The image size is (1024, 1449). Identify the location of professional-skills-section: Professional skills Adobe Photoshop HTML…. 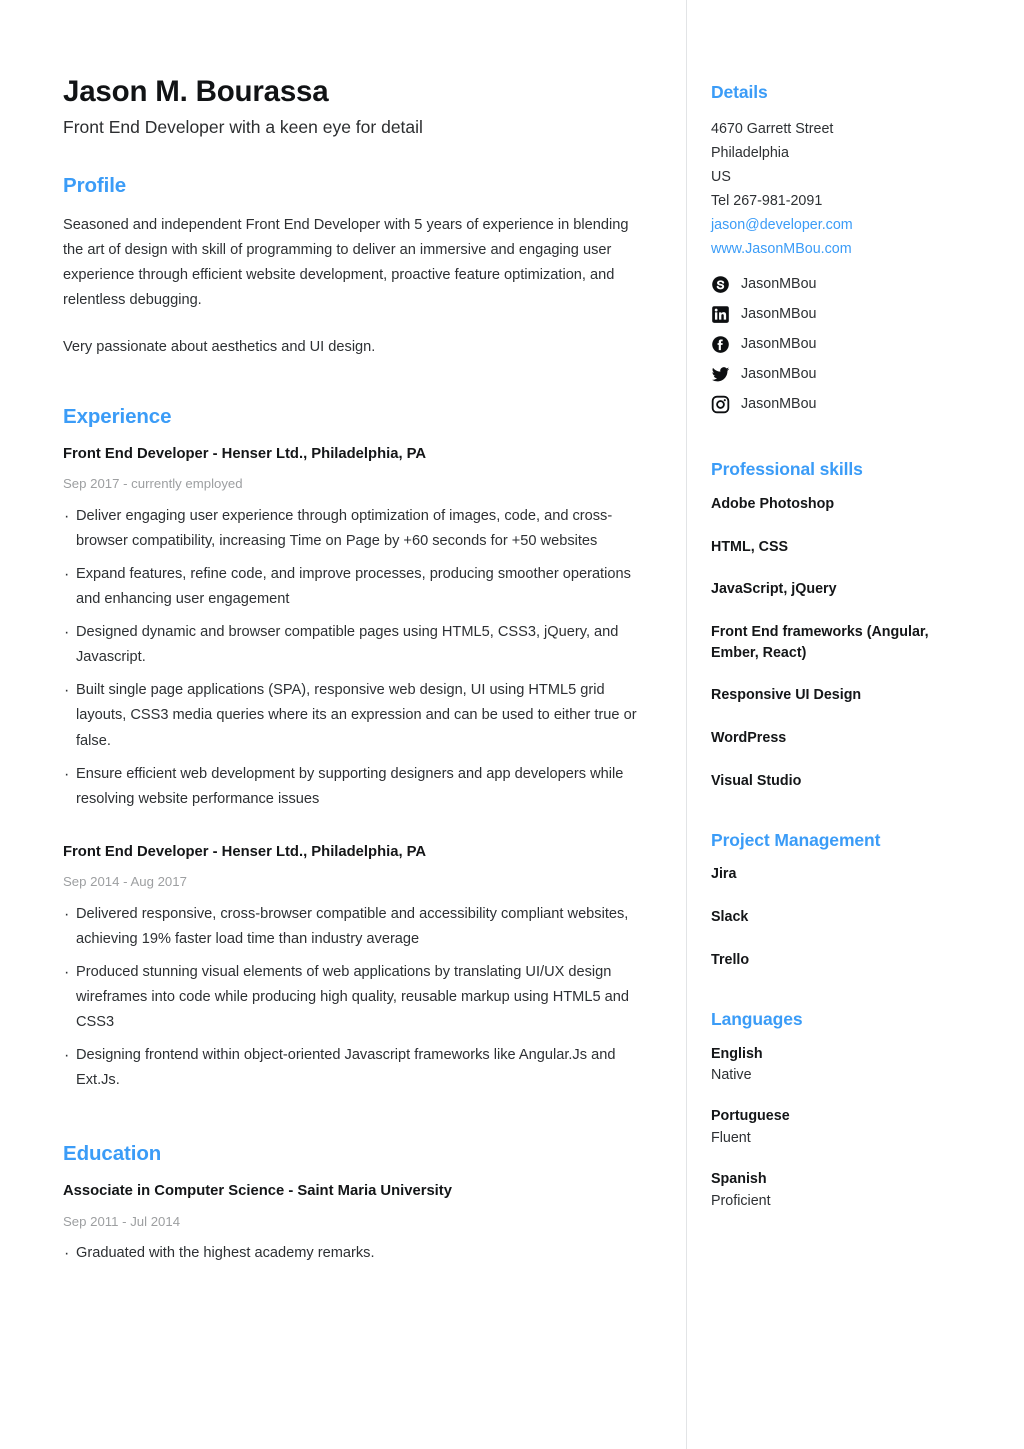
(840, 625).